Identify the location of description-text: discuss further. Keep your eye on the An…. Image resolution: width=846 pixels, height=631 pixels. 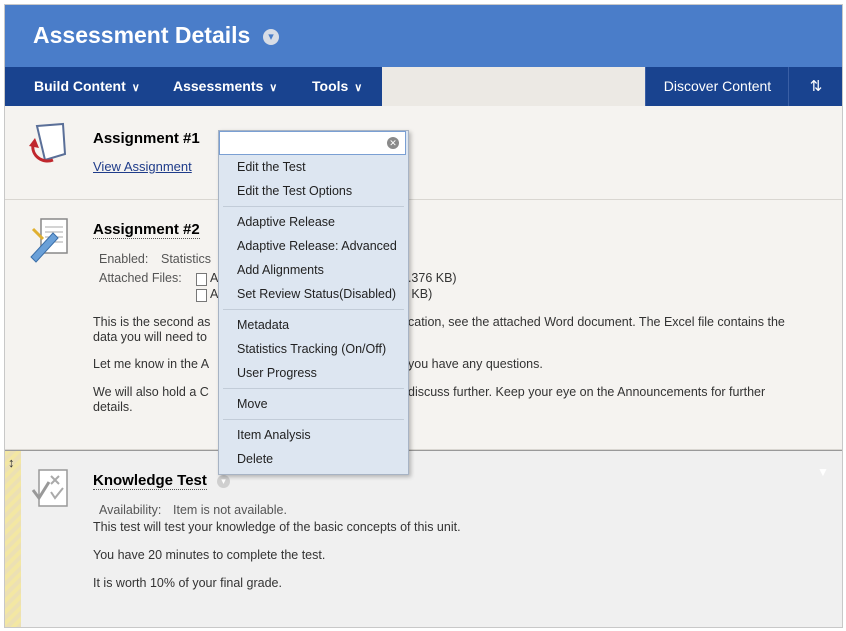
(587, 392).